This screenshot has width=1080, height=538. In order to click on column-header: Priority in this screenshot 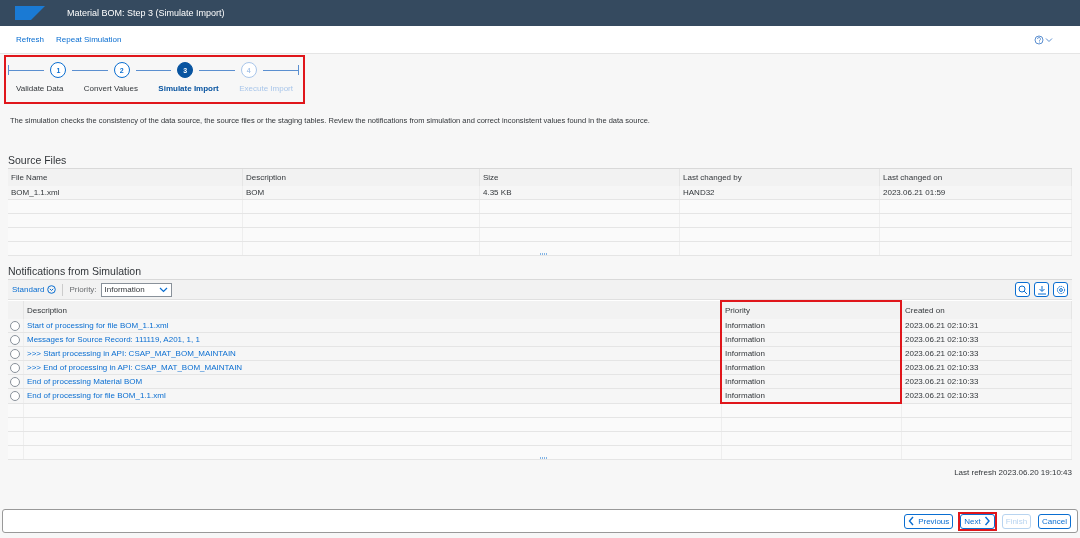, I will do `click(811, 310)`.